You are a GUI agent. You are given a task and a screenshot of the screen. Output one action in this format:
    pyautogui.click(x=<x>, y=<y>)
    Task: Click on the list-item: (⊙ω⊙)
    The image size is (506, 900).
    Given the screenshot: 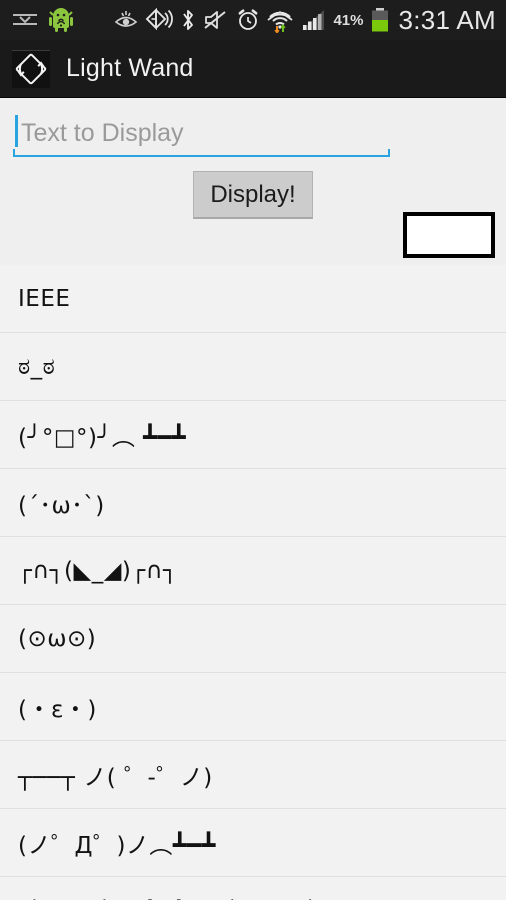 What is the action you would take?
    pyautogui.click(x=253, y=639)
    